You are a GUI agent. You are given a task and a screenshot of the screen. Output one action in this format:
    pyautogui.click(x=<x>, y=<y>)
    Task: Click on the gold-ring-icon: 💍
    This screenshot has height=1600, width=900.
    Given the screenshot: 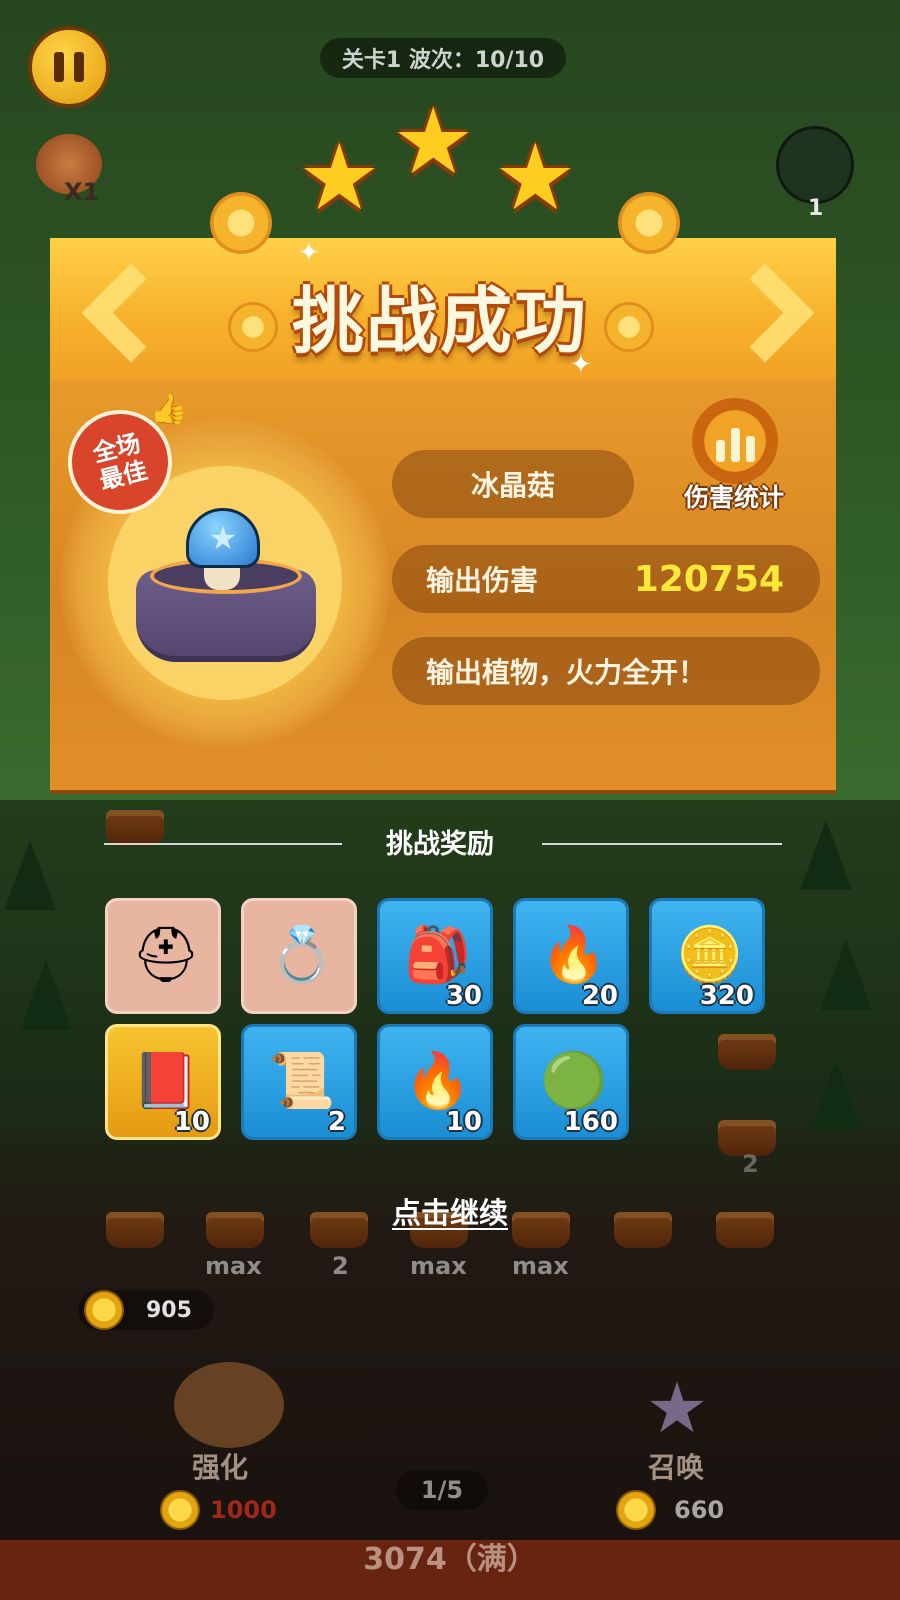 What is the action you would take?
    pyautogui.click(x=302, y=954)
    